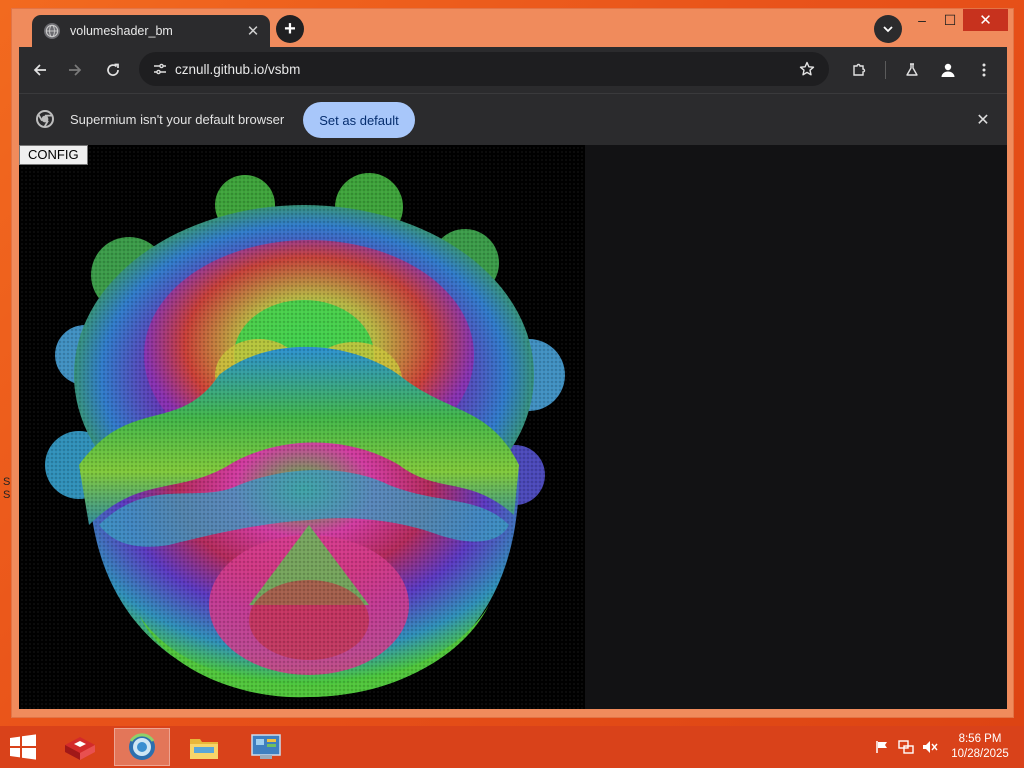 The height and width of the screenshot is (768, 1024). What do you see at coordinates (52, 31) in the screenshot?
I see `globe-icon` at bounding box center [52, 31].